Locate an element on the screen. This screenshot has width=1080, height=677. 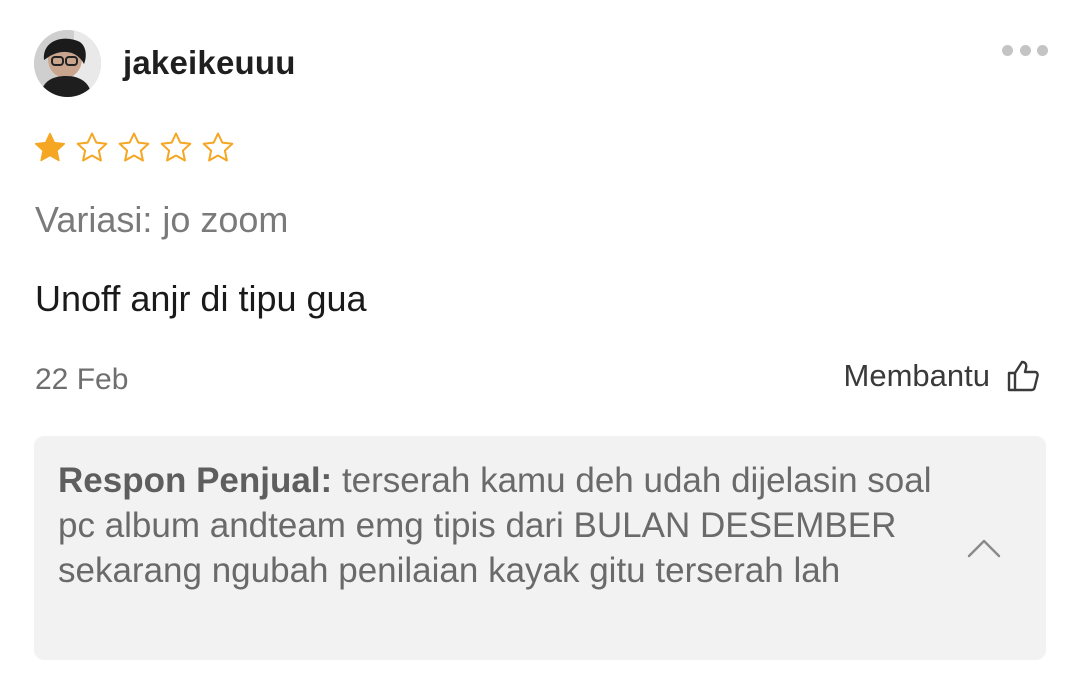
review-text: Unoff anjr di tipu gua is located at coordinates (201, 298).